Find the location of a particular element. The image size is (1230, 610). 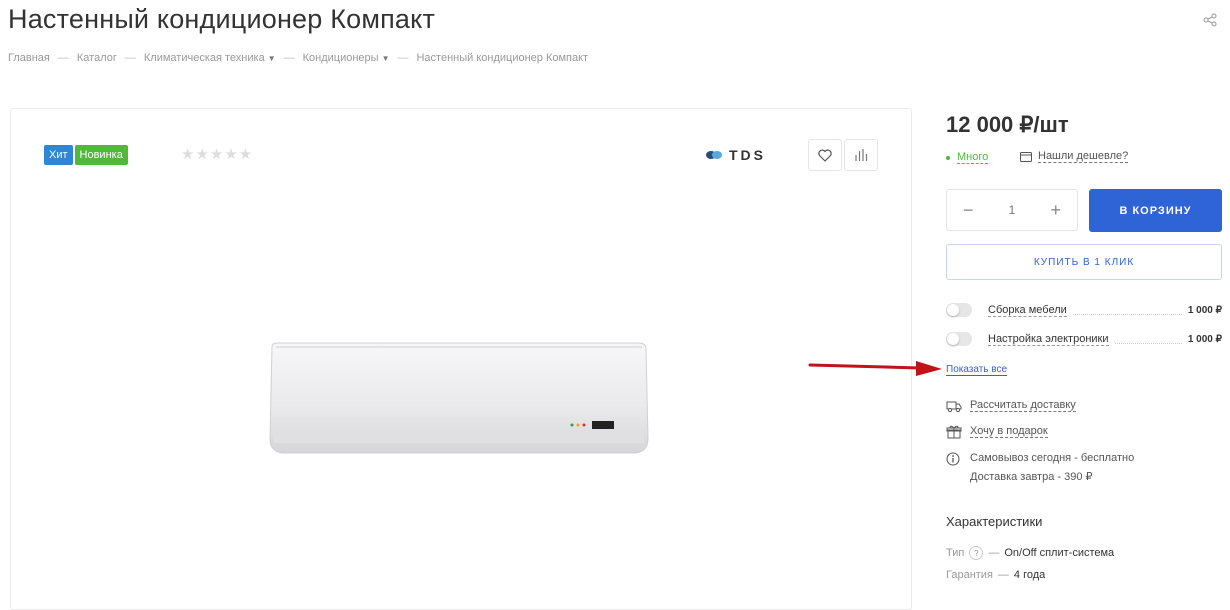

characteristic-label: Тип is located at coordinates (955, 553).